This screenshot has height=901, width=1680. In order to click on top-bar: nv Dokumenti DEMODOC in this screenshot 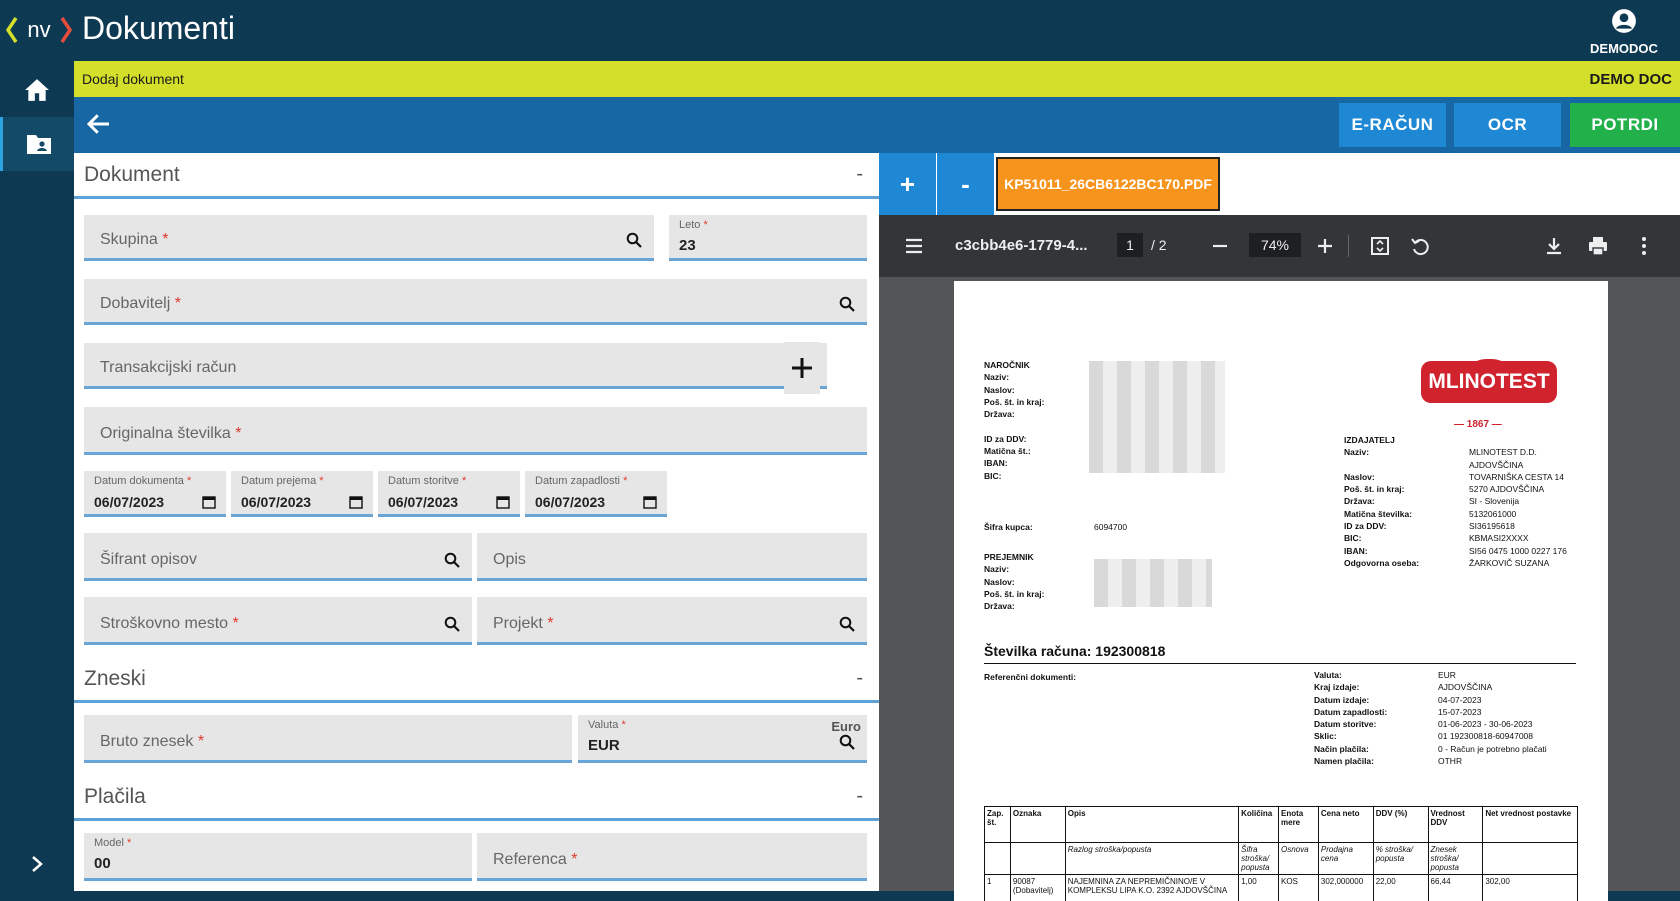, I will do `click(840, 30)`.